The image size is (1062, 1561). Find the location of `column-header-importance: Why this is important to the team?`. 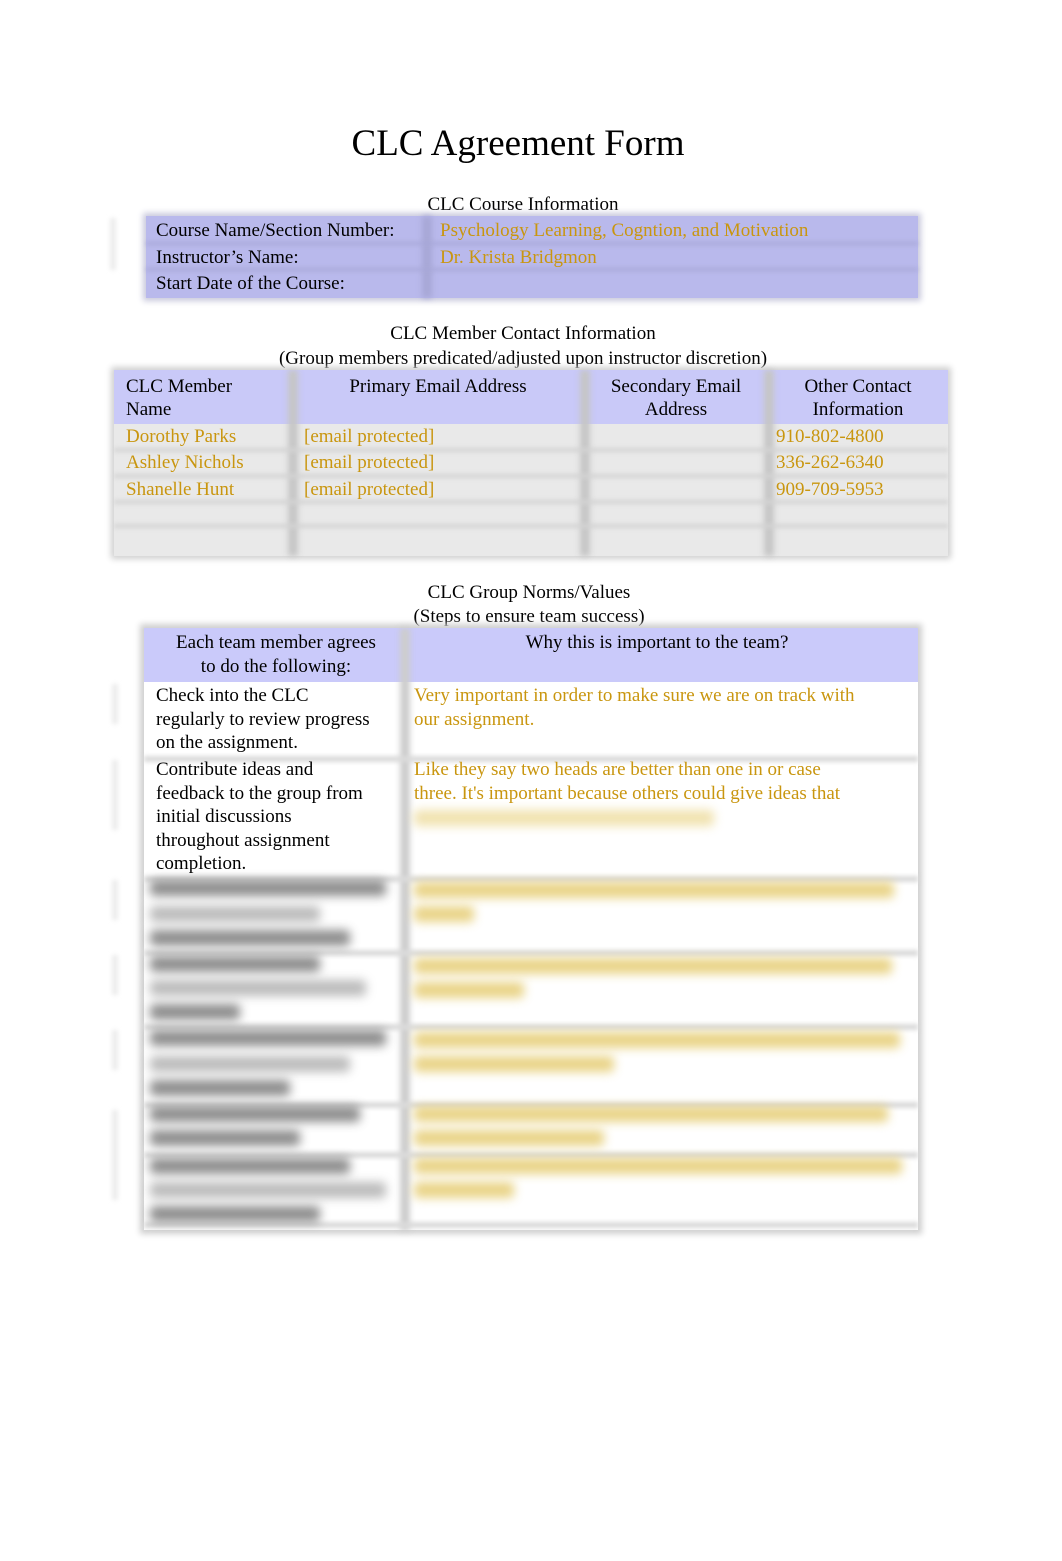

column-header-importance: Why this is important to the team? is located at coordinates (657, 643).